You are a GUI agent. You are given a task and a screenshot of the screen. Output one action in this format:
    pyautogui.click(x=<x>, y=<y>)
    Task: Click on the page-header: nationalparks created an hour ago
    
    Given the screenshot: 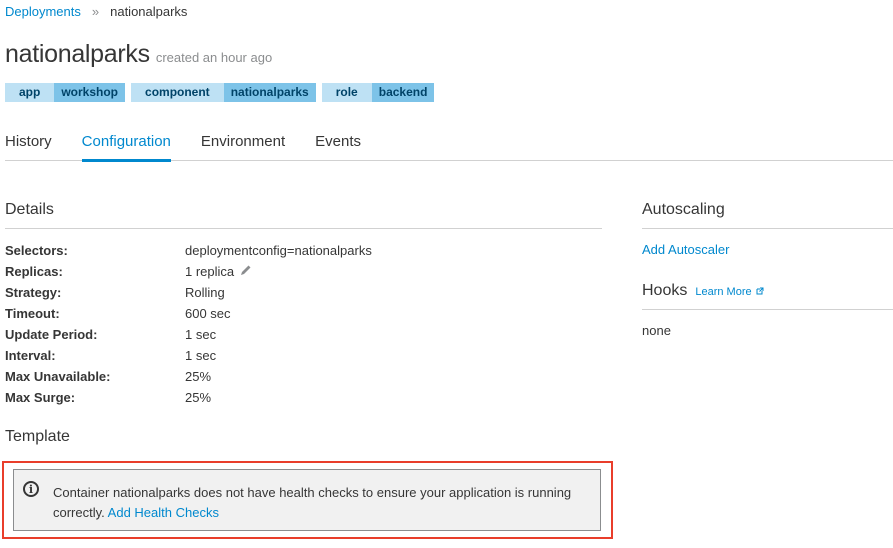 What is the action you would take?
    pyautogui.click(x=138, y=54)
    